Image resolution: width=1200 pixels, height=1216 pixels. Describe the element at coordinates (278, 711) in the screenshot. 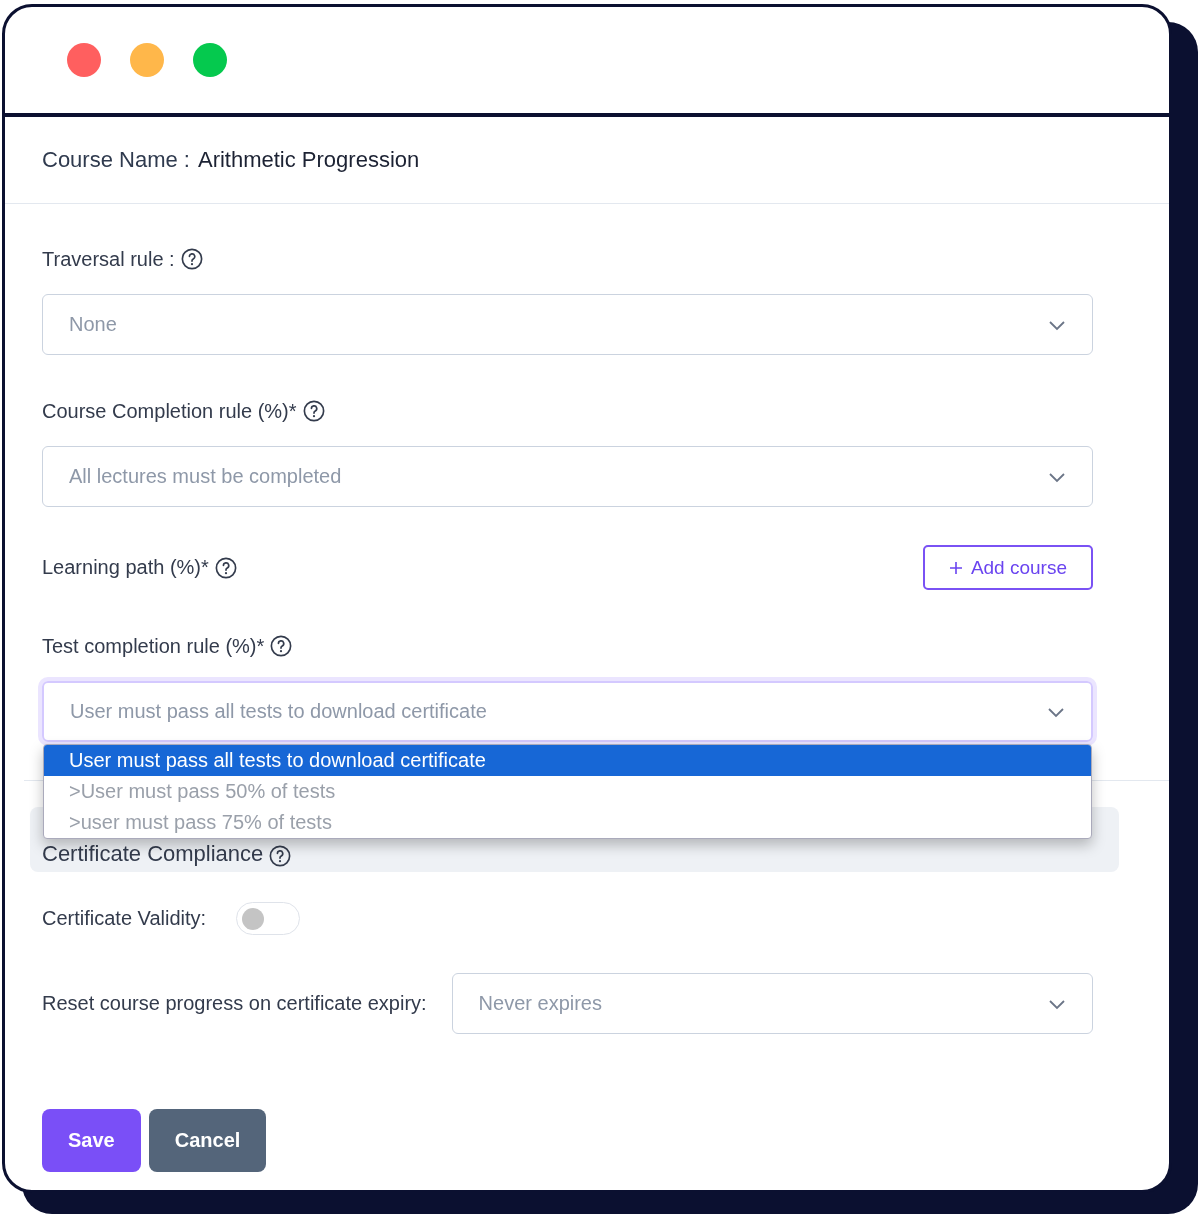

I see `select-value: User must pass all tests to download certificate` at that location.